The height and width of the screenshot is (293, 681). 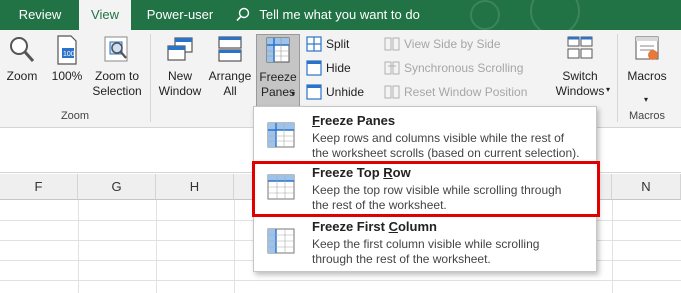 What do you see at coordinates (230, 83) in the screenshot?
I see `arrange-all-label: Arrange All` at bounding box center [230, 83].